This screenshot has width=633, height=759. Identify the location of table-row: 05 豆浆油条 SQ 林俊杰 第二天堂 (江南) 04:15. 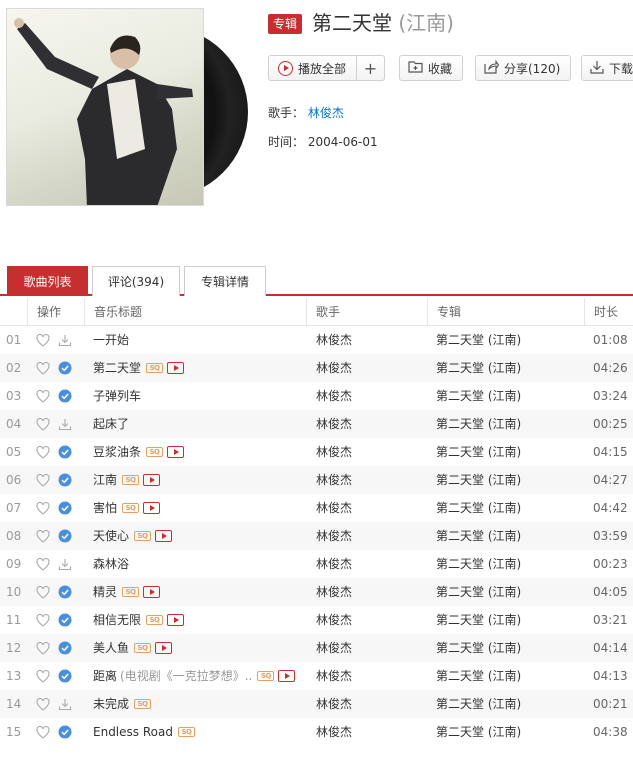
(316, 452).